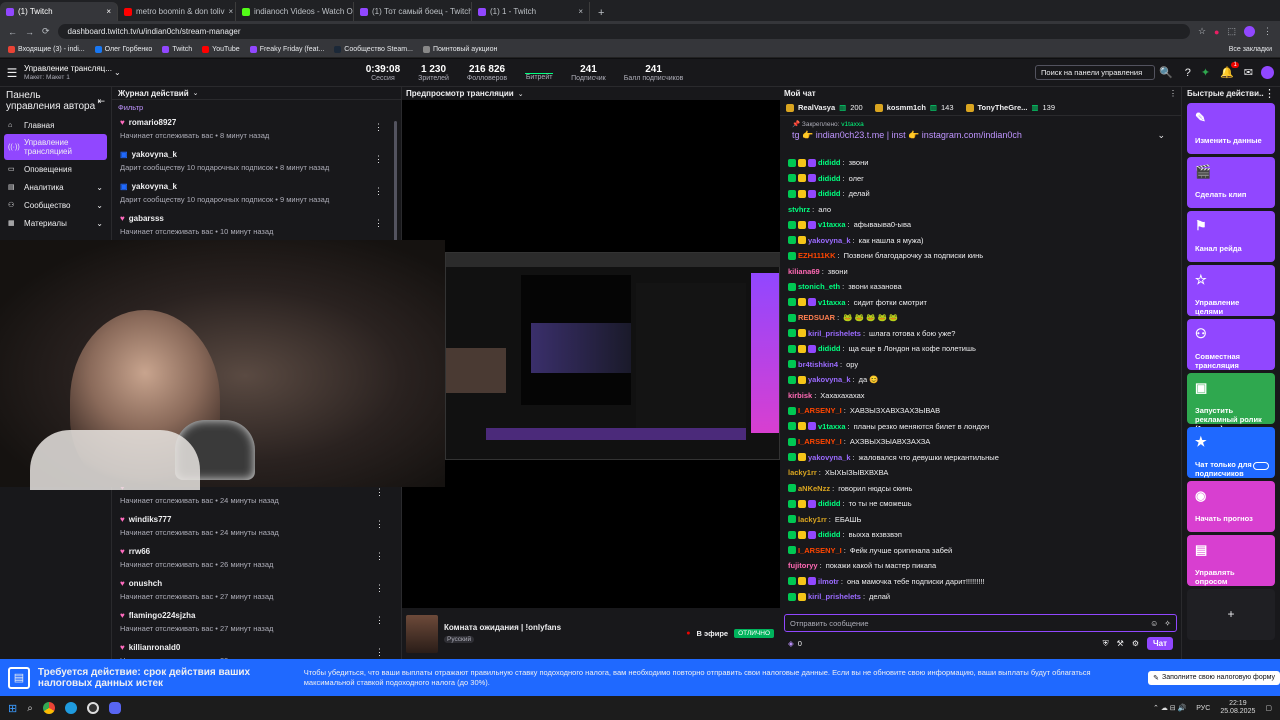 The width and height of the screenshot is (1280, 720). Describe the element at coordinates (980, 411) in the screenshot. I see `chat-message: I_ARSENY_I: ХАВЗЫЗХАВХЗАХЗЫВАВ` at that location.